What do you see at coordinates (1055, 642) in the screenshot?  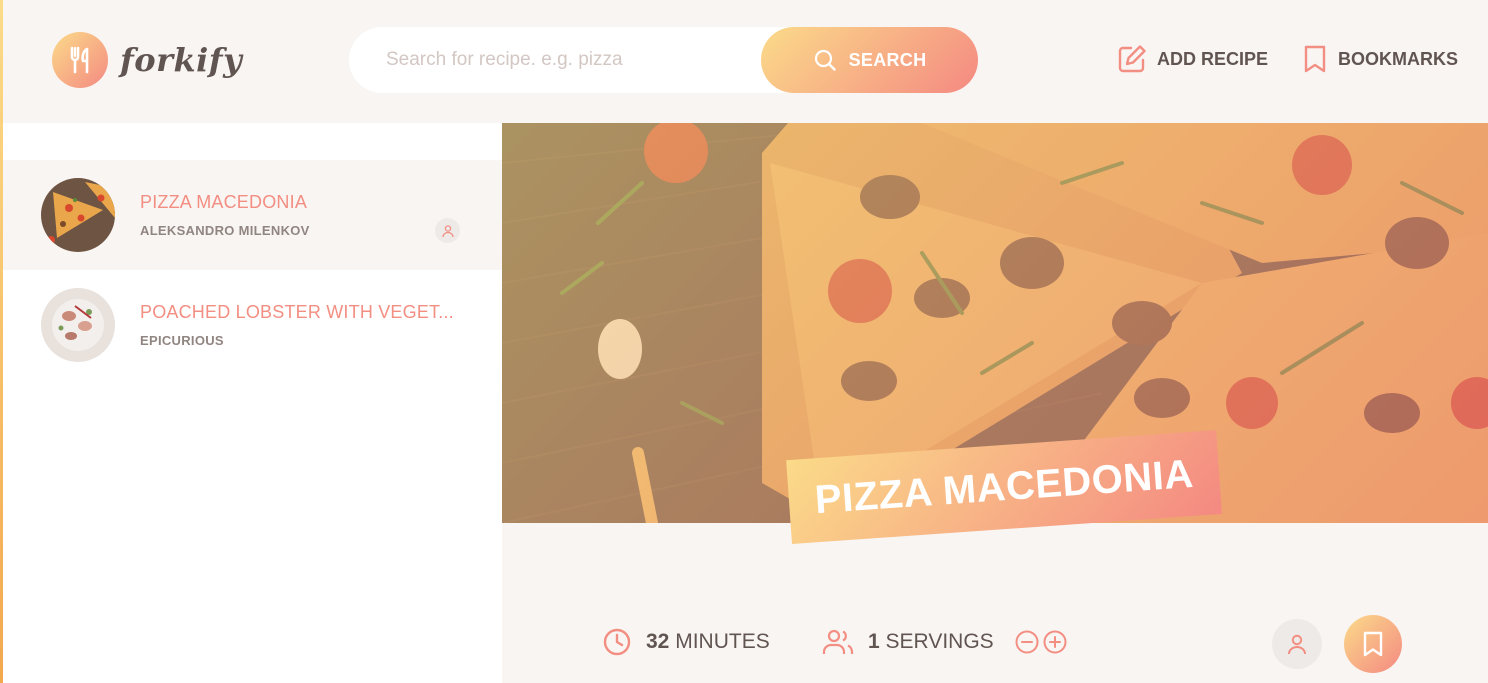 I see `plus-circle-icon` at bounding box center [1055, 642].